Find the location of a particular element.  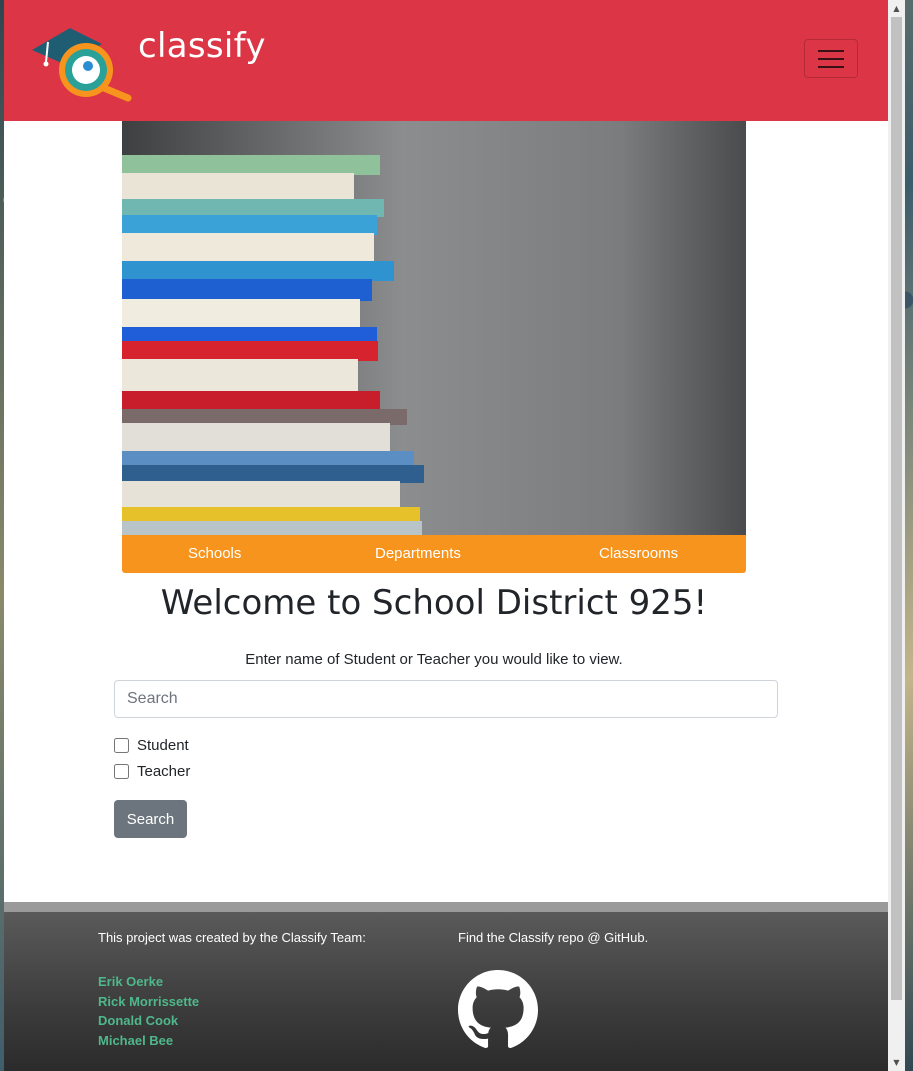

section-nav: Schools Departments Classrooms is located at coordinates (434, 554).